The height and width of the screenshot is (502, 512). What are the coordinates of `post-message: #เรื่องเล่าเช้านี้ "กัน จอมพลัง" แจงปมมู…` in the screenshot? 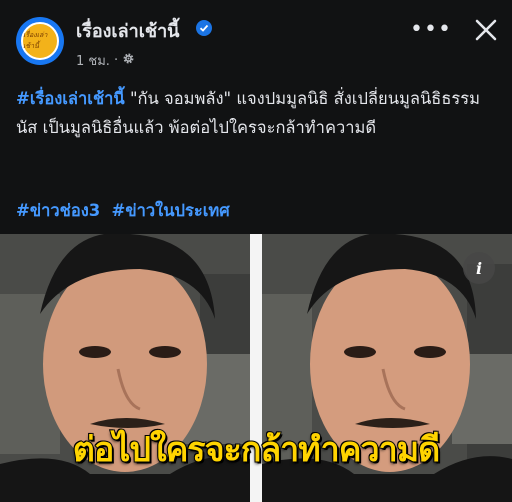 It's located at (256, 113).